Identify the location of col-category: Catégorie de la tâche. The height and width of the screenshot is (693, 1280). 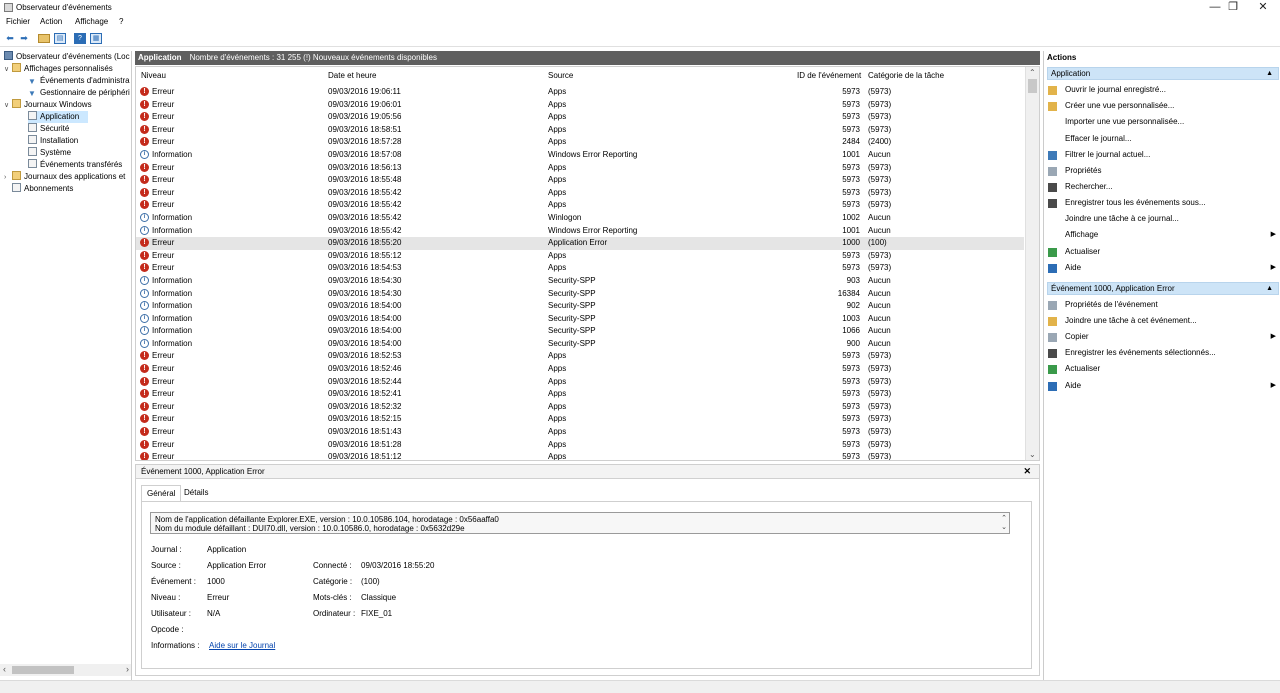
(906, 75).